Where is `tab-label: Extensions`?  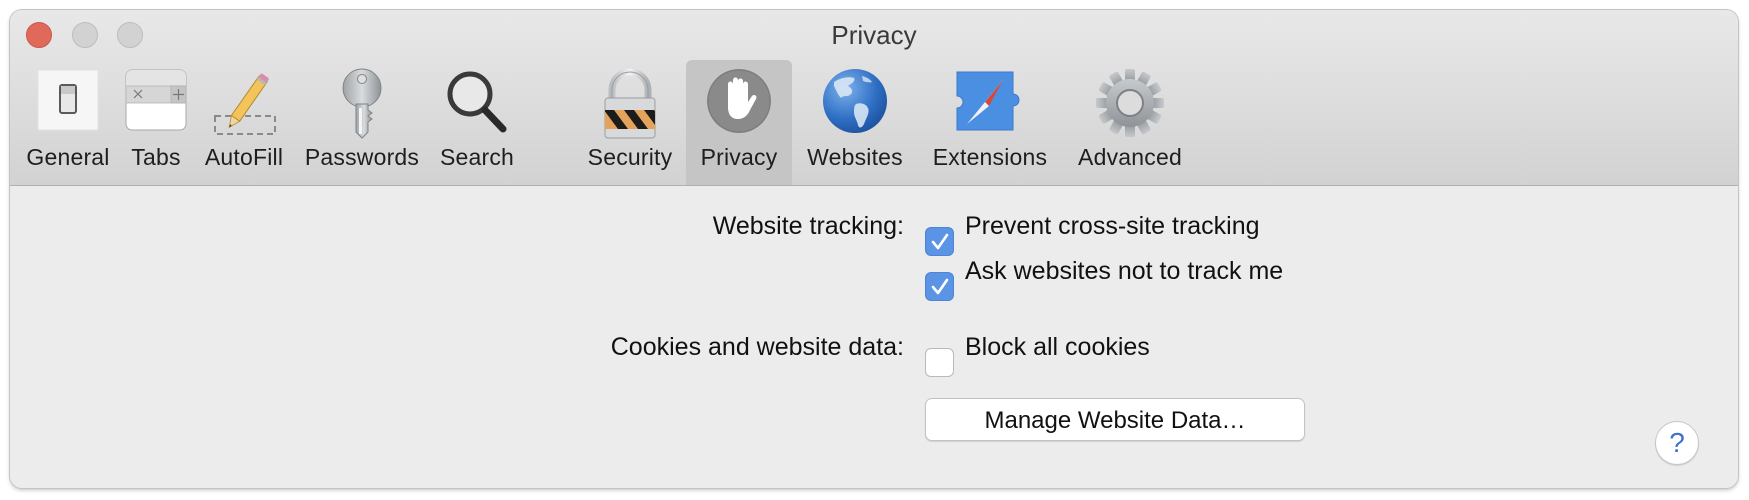 tab-label: Extensions is located at coordinates (990, 157).